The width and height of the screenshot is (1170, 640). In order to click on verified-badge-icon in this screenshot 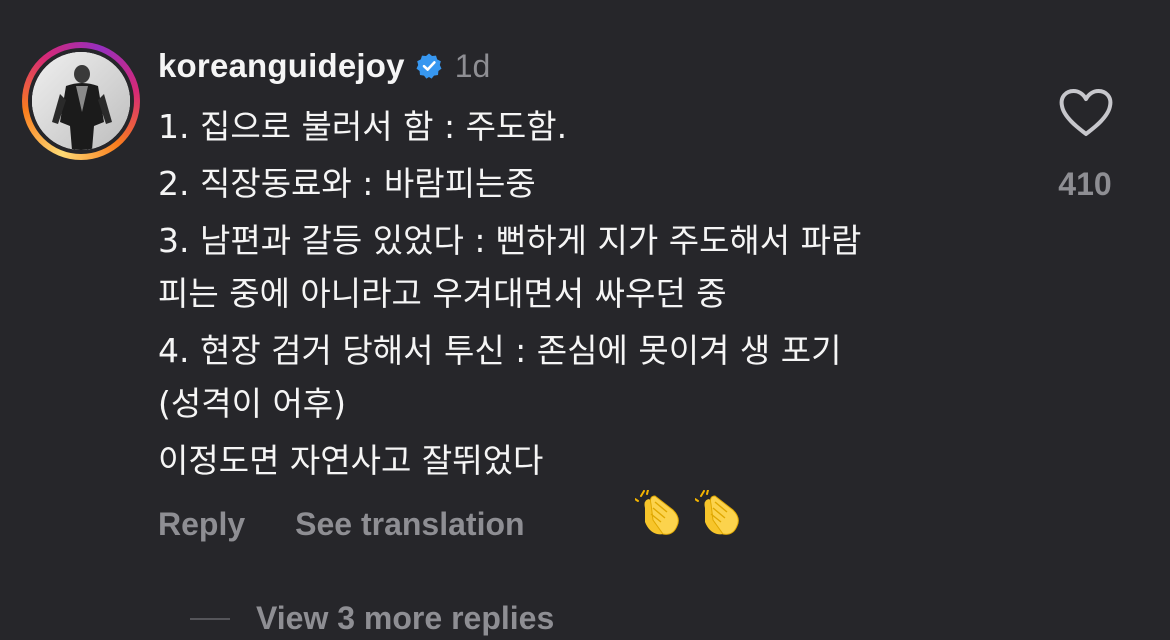, I will do `click(429, 66)`.